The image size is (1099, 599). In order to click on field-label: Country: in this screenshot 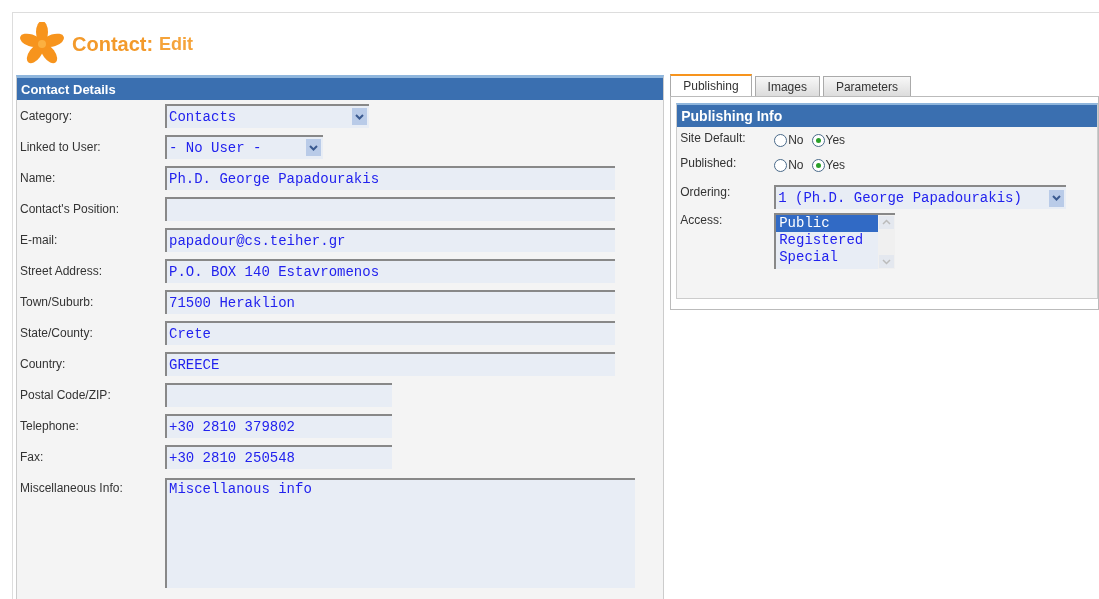, I will do `click(43, 363)`.